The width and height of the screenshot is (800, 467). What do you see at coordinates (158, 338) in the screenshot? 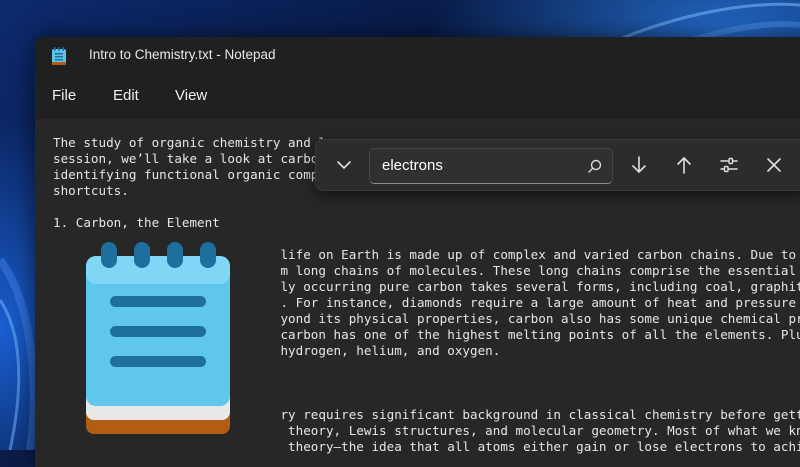
I see `notepad-logo-icon` at bounding box center [158, 338].